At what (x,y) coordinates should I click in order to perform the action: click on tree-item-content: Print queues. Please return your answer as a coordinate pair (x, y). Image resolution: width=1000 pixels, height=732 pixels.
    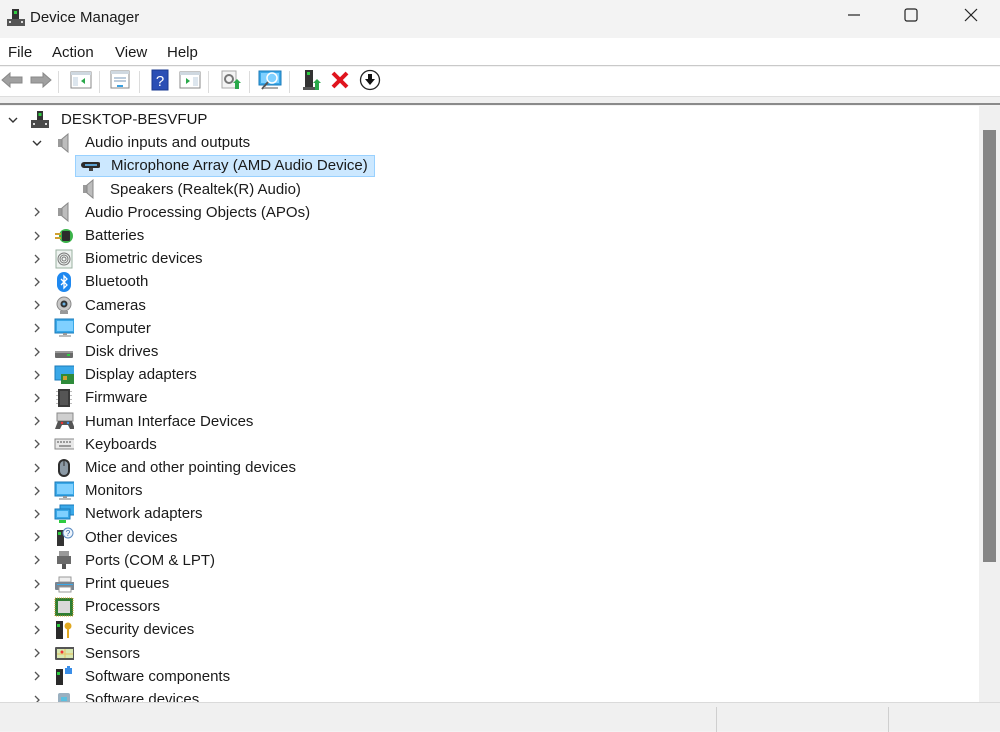
    Looking at the image, I should click on (113, 584).